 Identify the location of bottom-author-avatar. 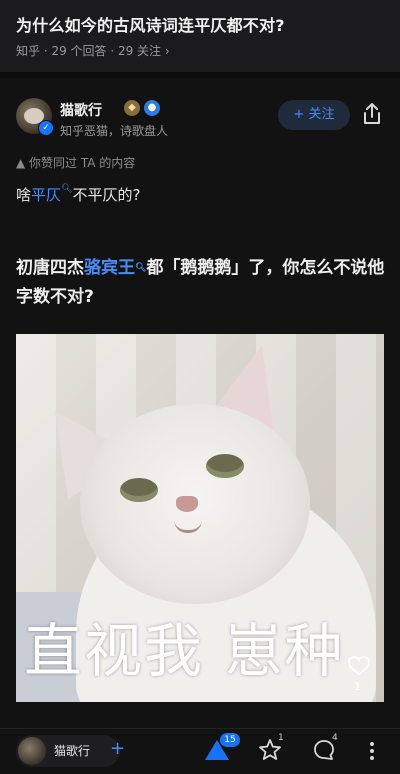
(32, 751).